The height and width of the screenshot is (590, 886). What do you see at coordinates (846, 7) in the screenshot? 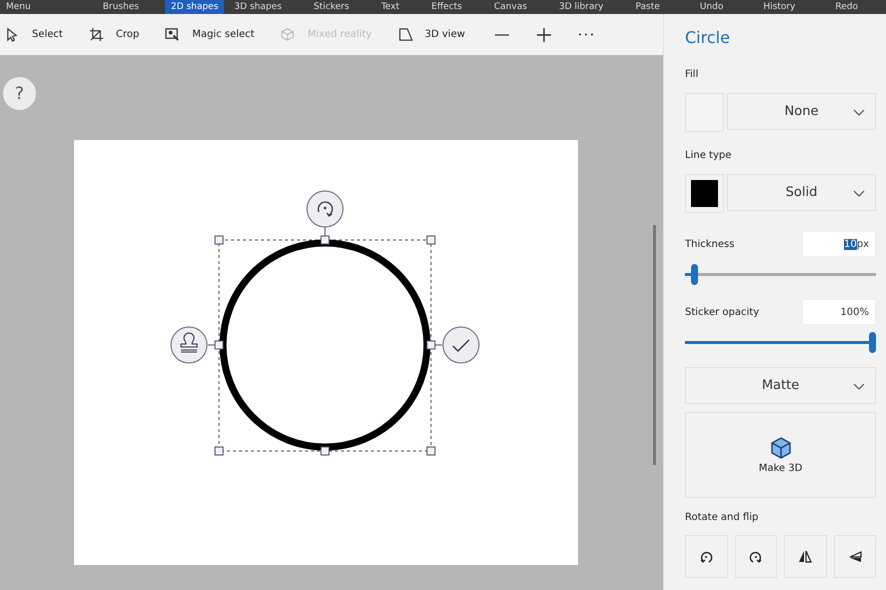
I see `menu-action: Redo` at bounding box center [846, 7].